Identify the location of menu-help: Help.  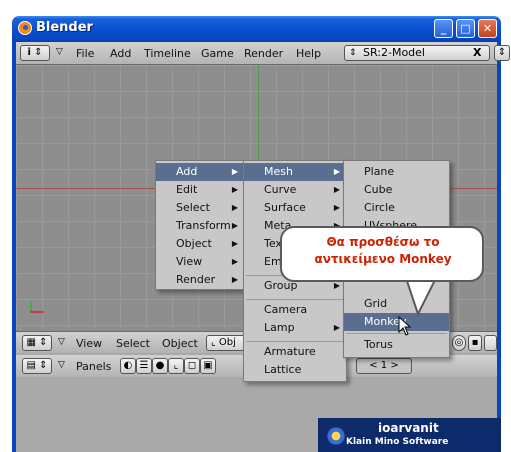
(308, 53).